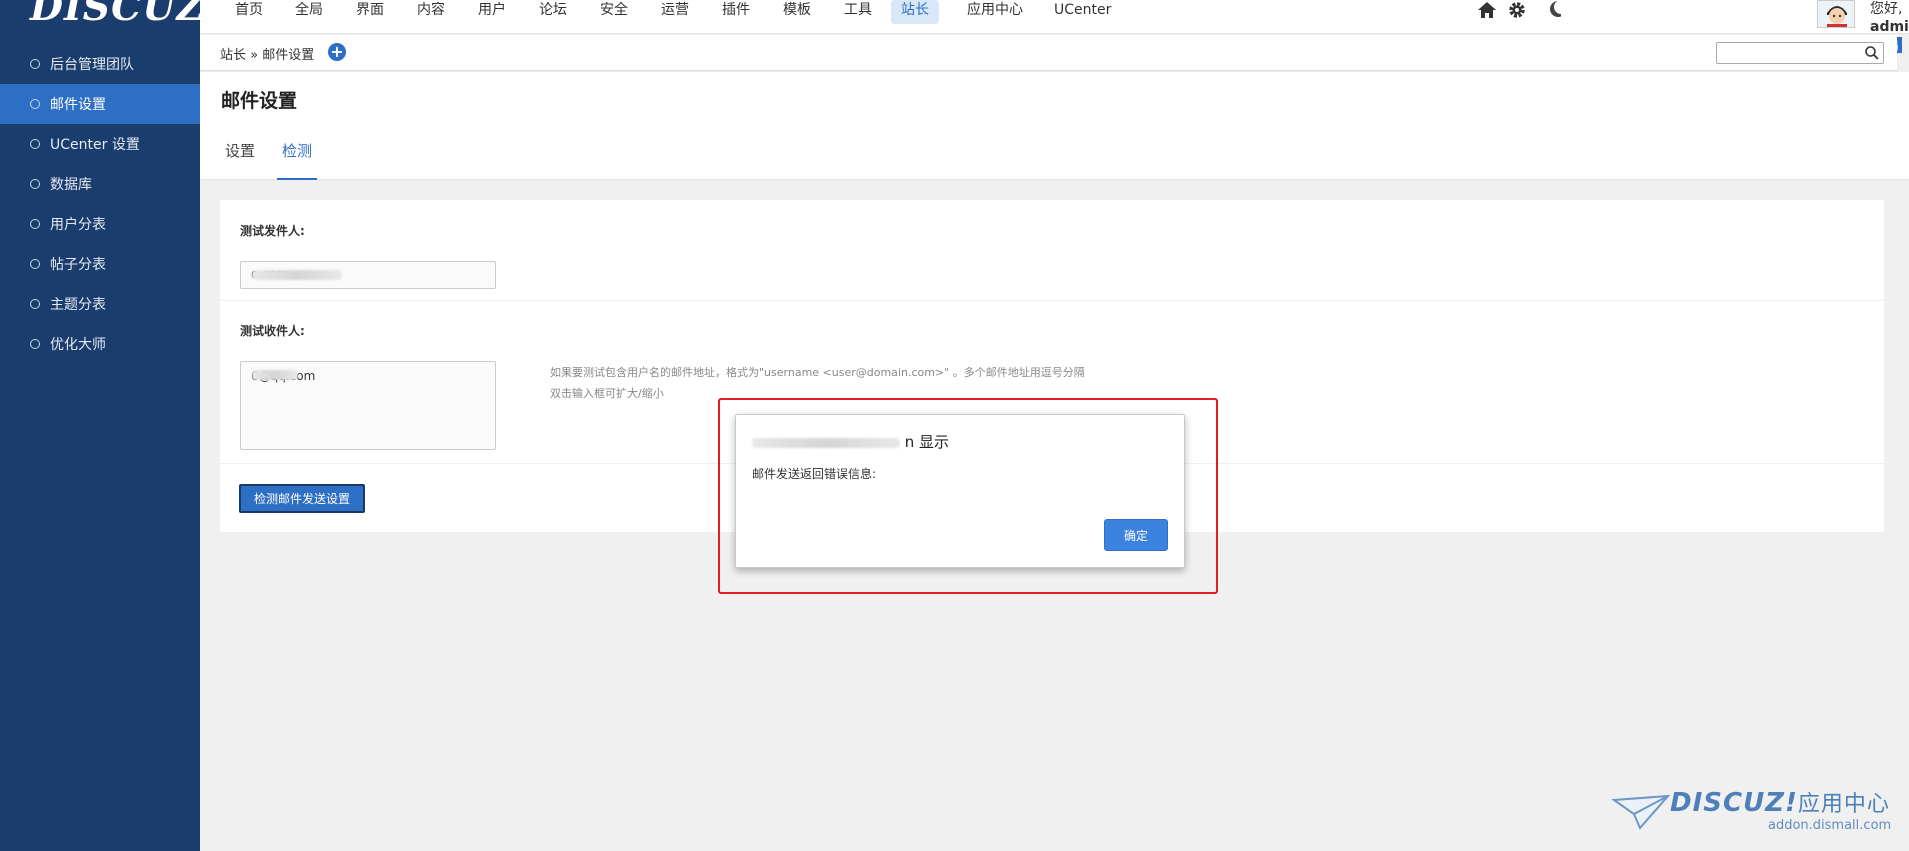 The height and width of the screenshot is (851, 1909). What do you see at coordinates (1054, 126) in the screenshot?
I see `page-header: 邮件设置 设置 检测` at bounding box center [1054, 126].